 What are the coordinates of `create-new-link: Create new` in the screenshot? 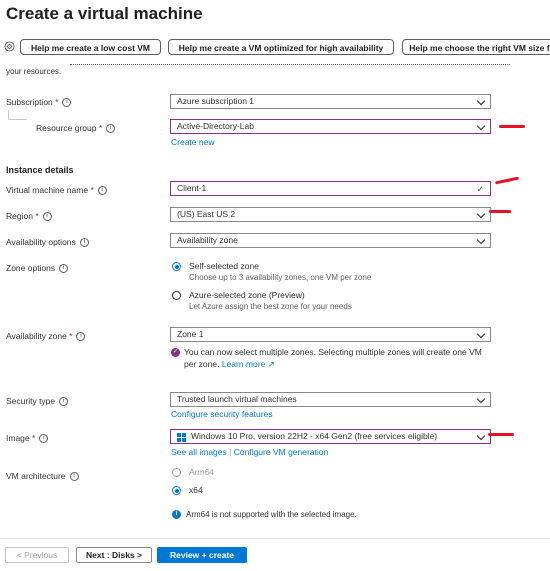 It's located at (192, 142).